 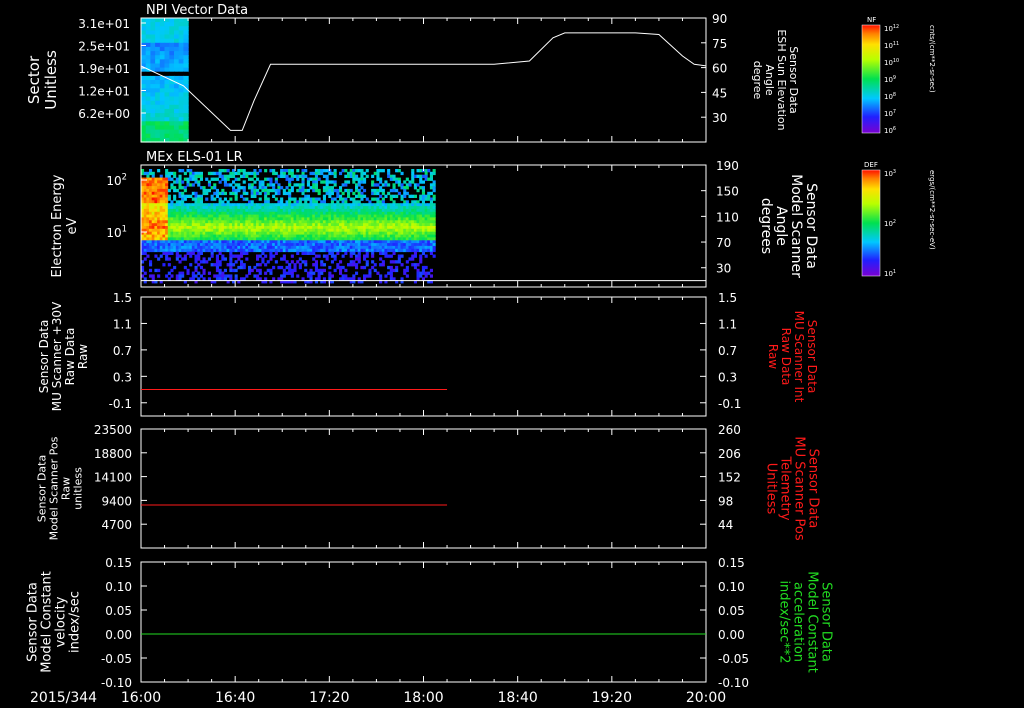 I want to click on panel1-ytick-label: 6.2e+00, so click(x=104, y=114).